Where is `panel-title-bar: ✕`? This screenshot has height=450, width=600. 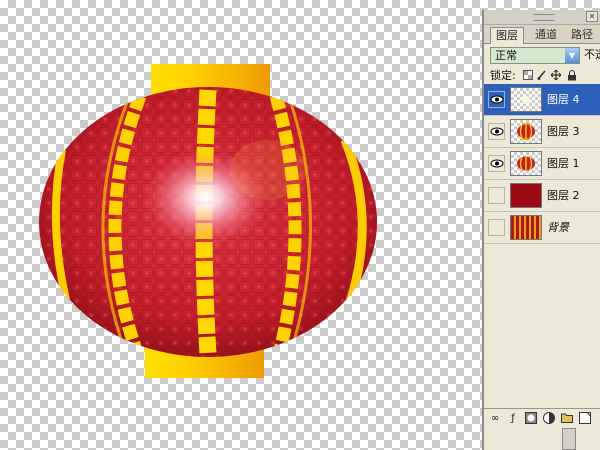 panel-title-bar: ✕ is located at coordinates (542, 17).